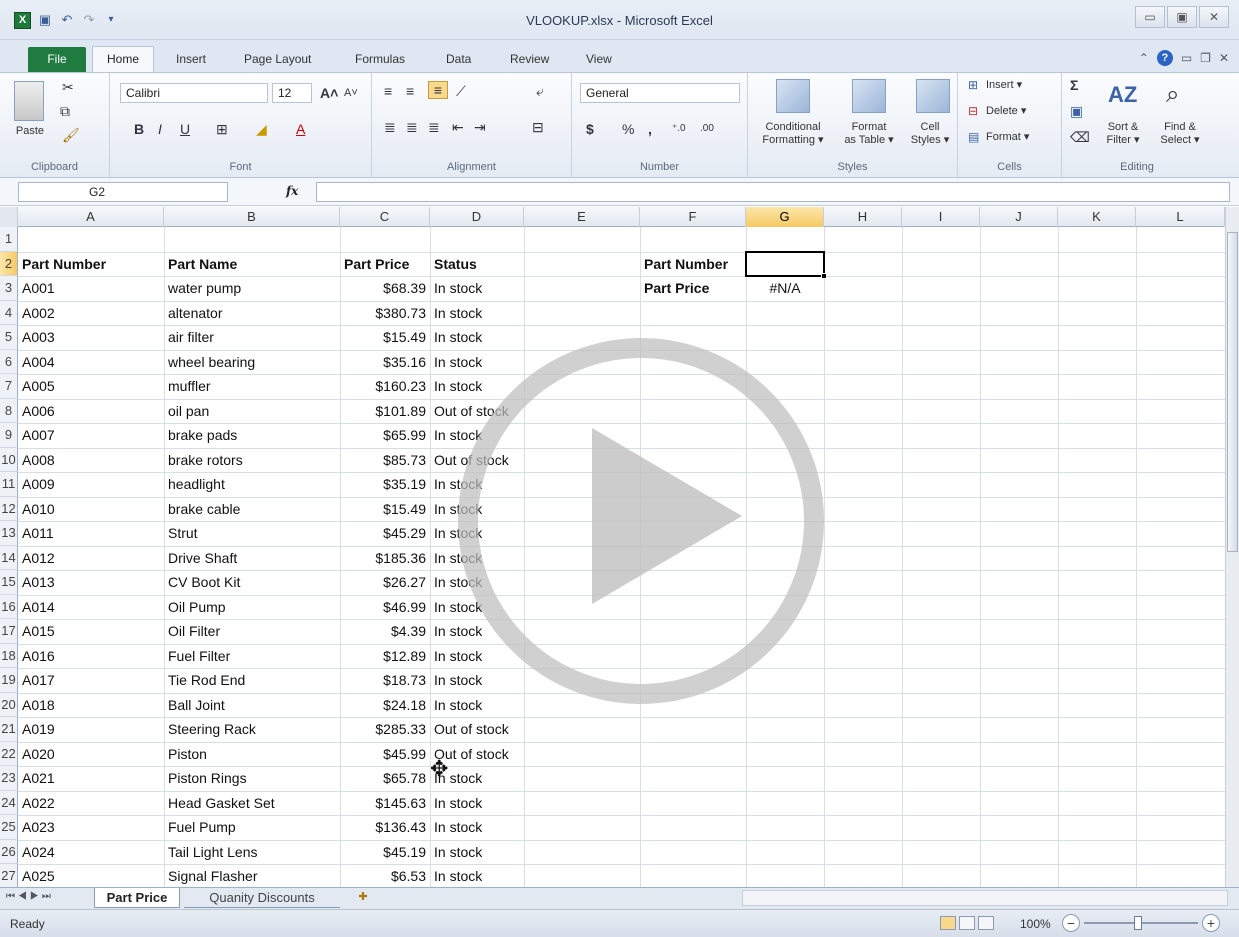  Describe the element at coordinates (385, 313) in the screenshot. I see `cell-part-price: $380.73` at that location.